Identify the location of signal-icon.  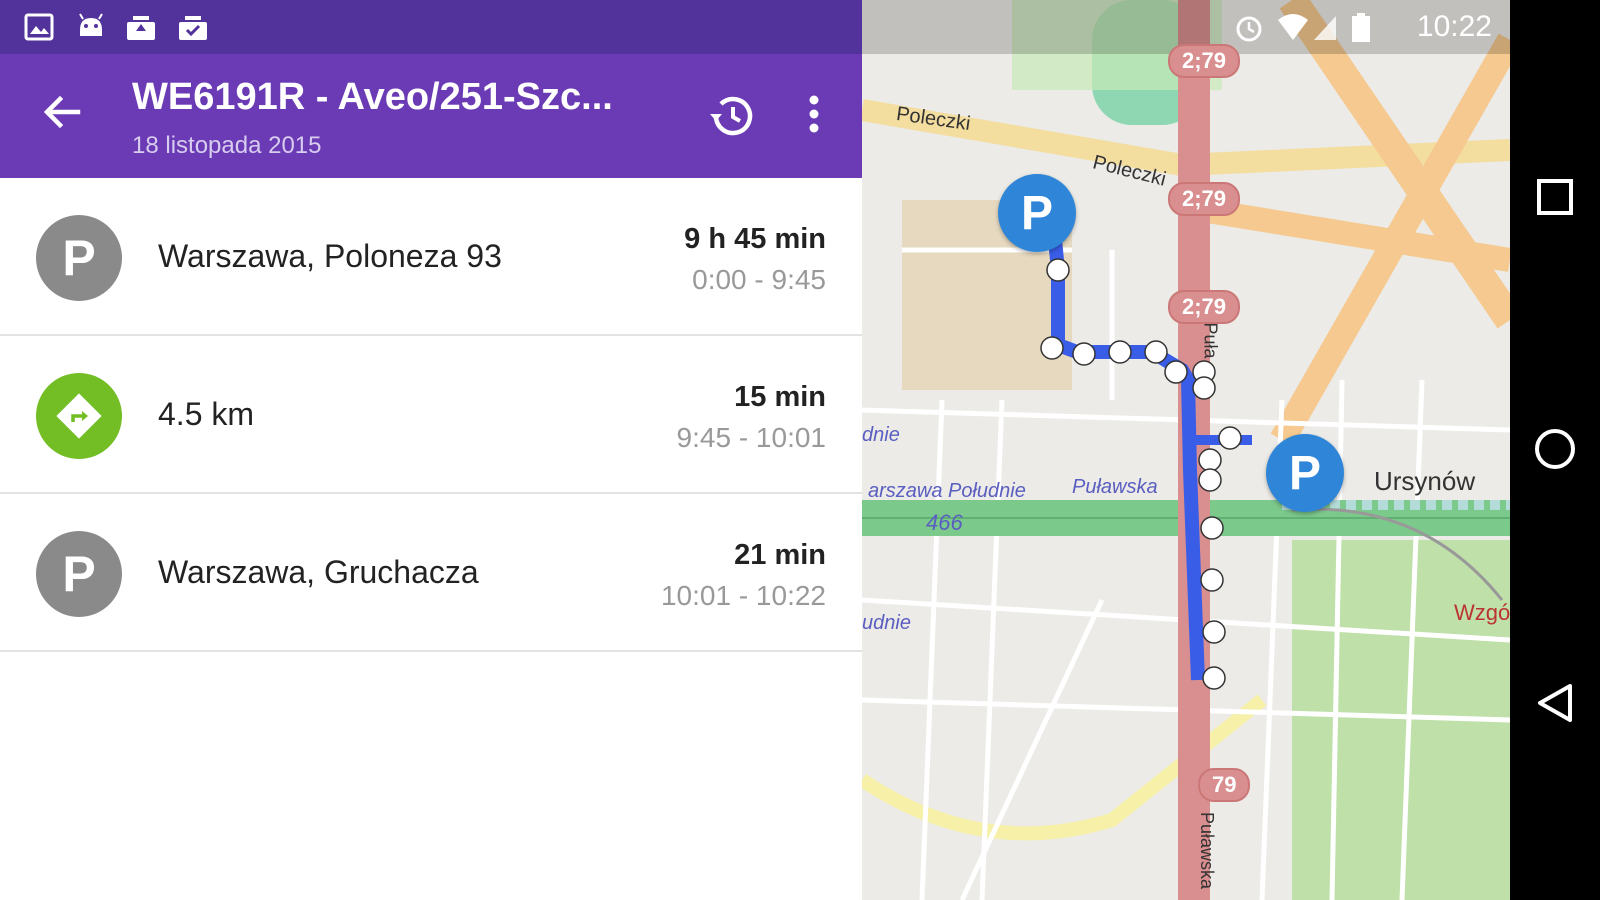
(1325, 28).